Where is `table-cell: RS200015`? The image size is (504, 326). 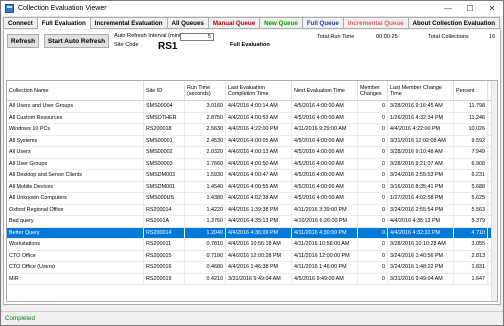
table-cell: RS200015 is located at coordinates (164, 255).